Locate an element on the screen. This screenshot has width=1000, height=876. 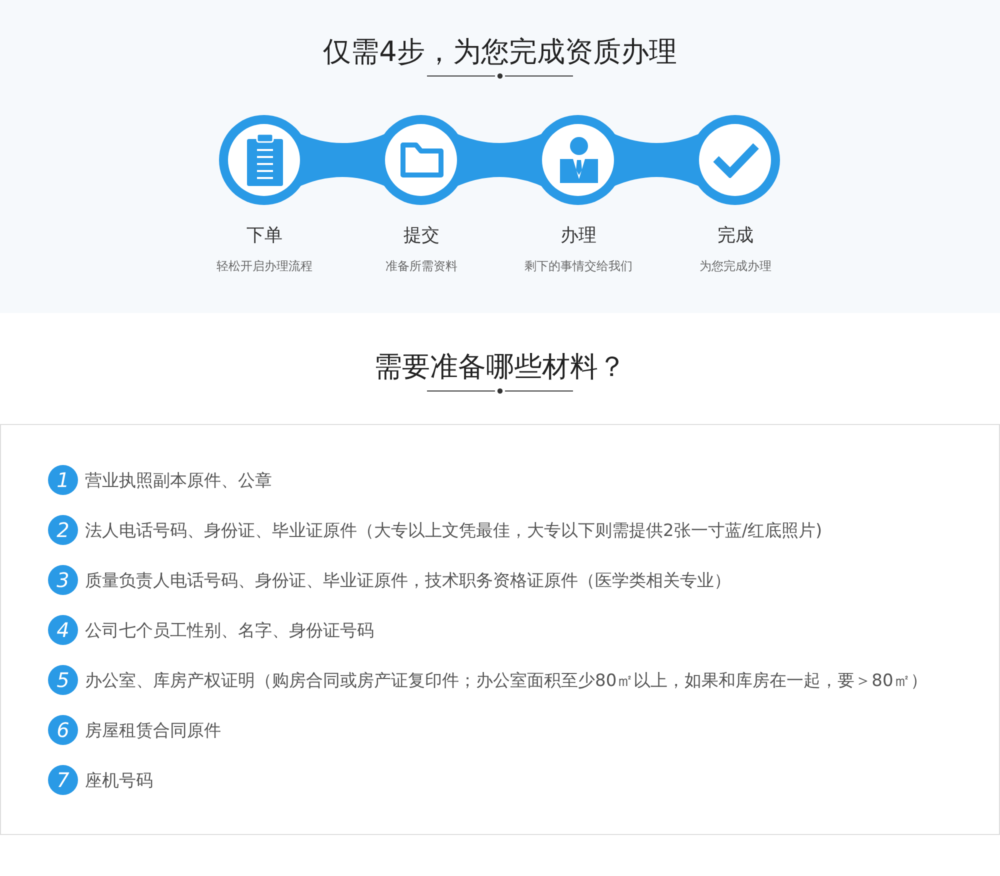
material-item: 房屋租赁合同原件 is located at coordinates (153, 731).